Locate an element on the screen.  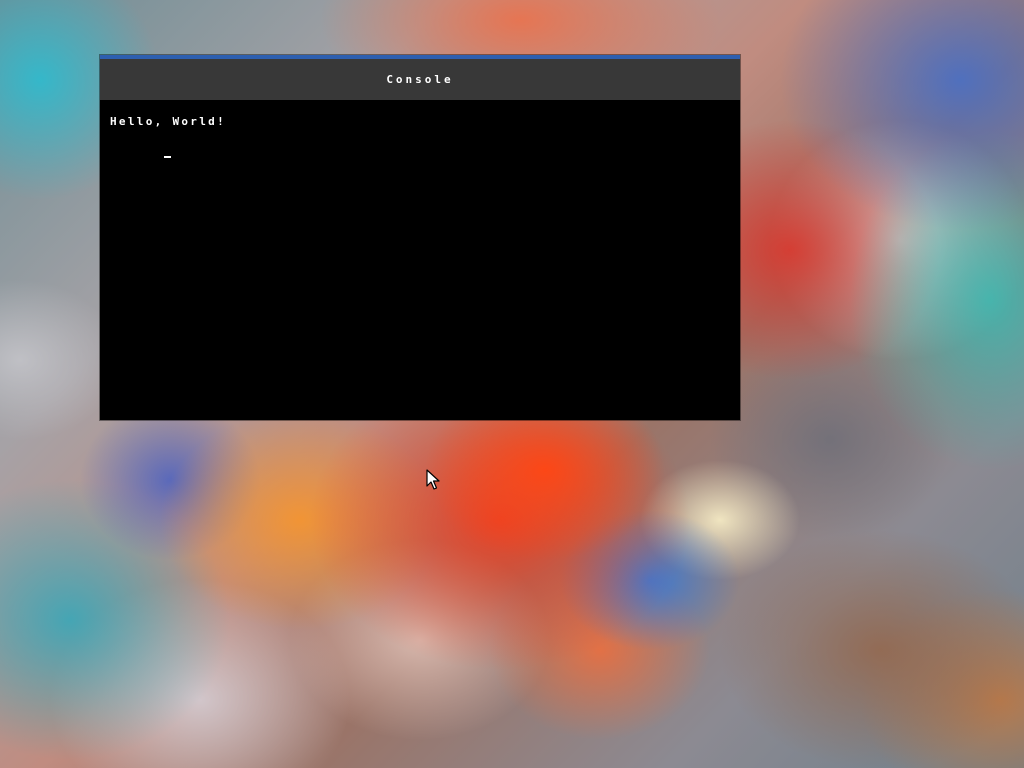
text-cursor is located at coordinates (167, 157).